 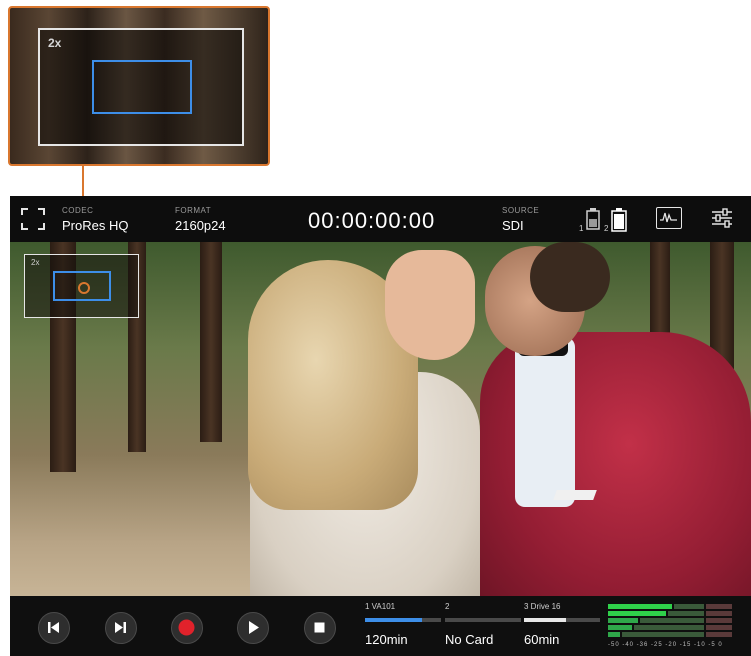 I want to click on pocket-square, so click(x=575, y=495).